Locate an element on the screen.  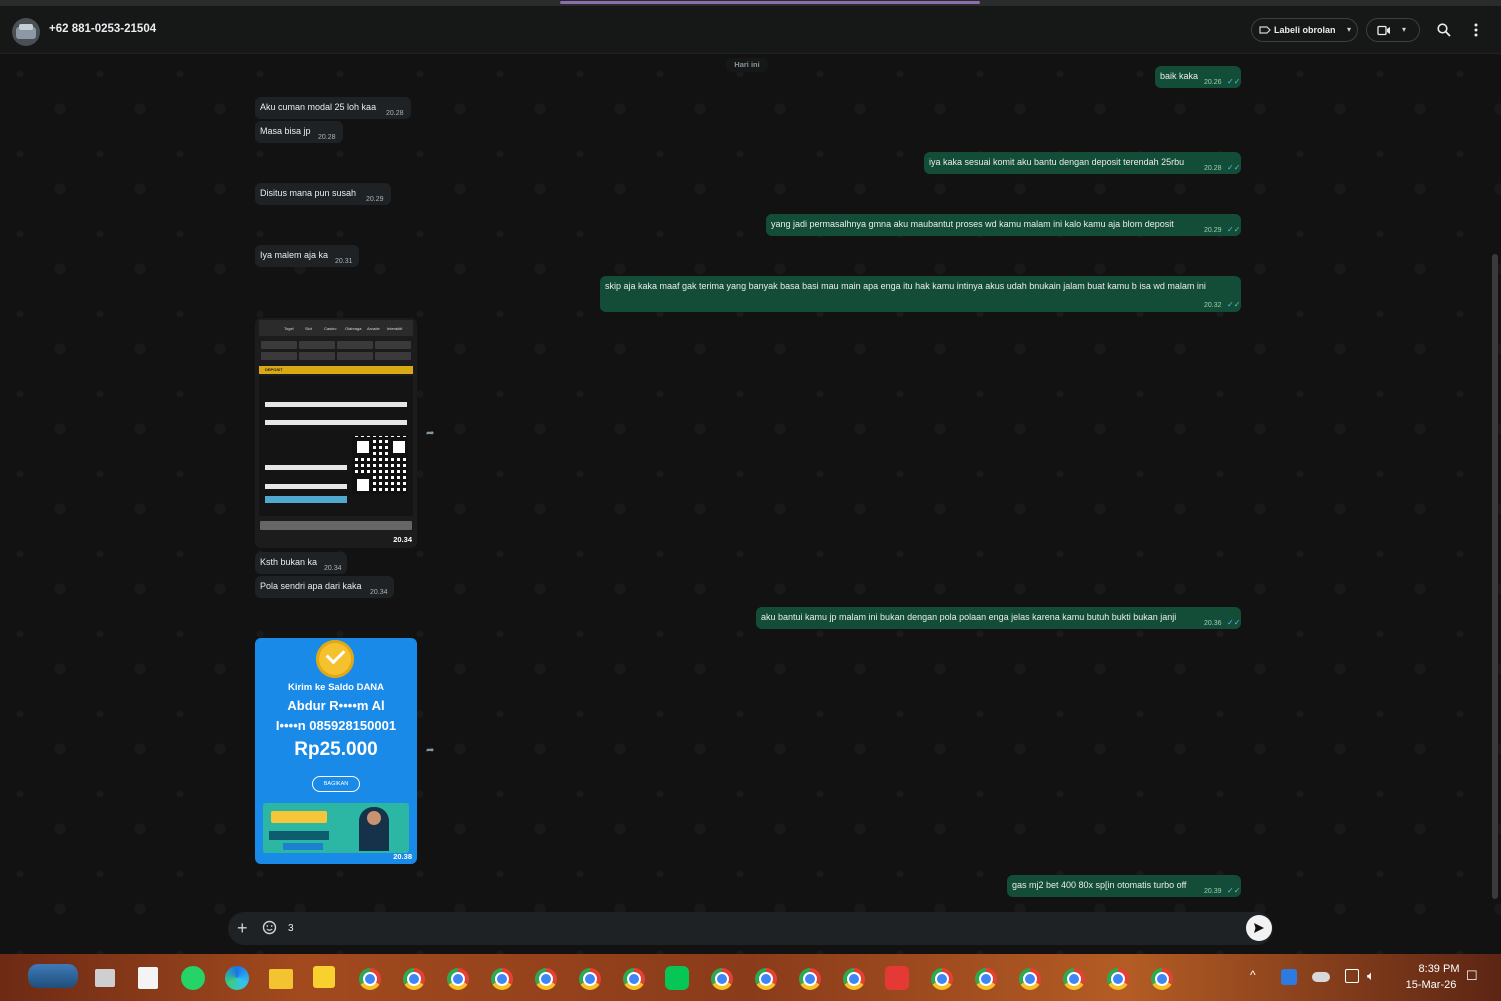
tray-app-icon is located at coordinates (1289, 977).